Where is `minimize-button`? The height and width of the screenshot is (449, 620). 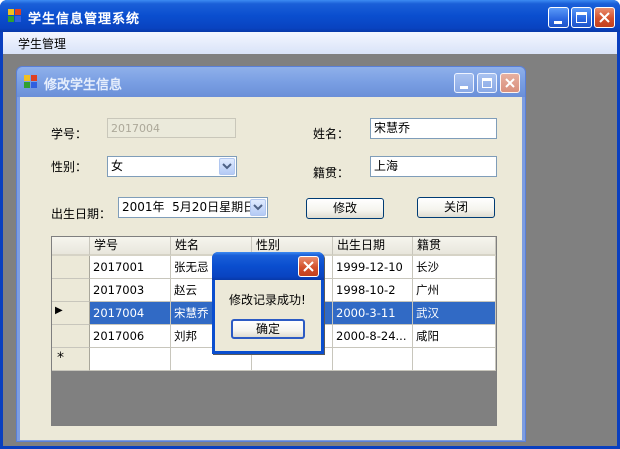
minimize-button is located at coordinates (558, 17).